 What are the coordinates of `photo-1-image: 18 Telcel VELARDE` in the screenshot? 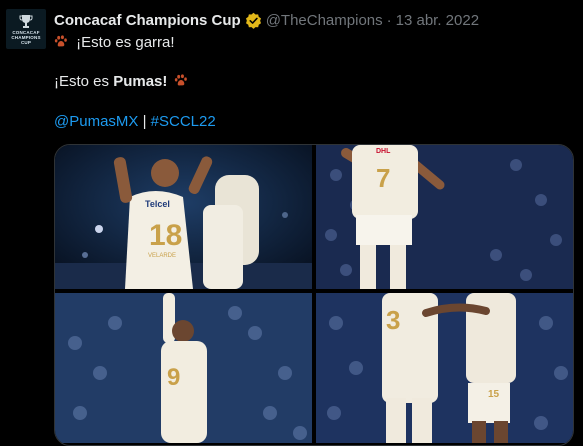 It's located at (183, 217).